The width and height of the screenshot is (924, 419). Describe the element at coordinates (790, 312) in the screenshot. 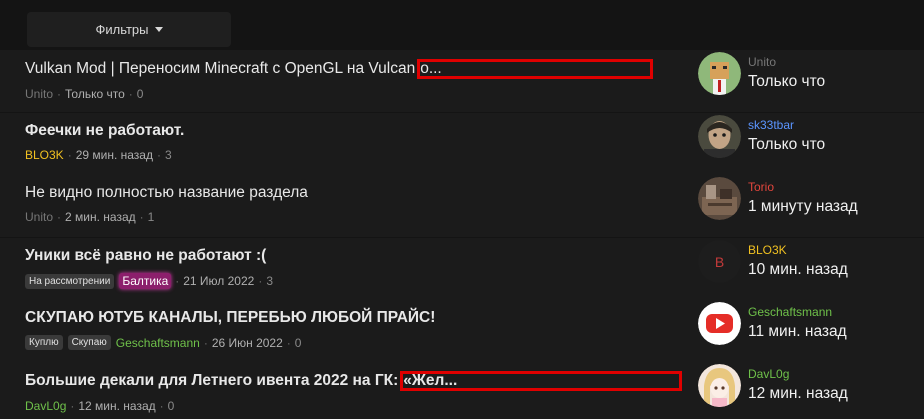

I see `last-post-user: Geschaftsmann` at that location.